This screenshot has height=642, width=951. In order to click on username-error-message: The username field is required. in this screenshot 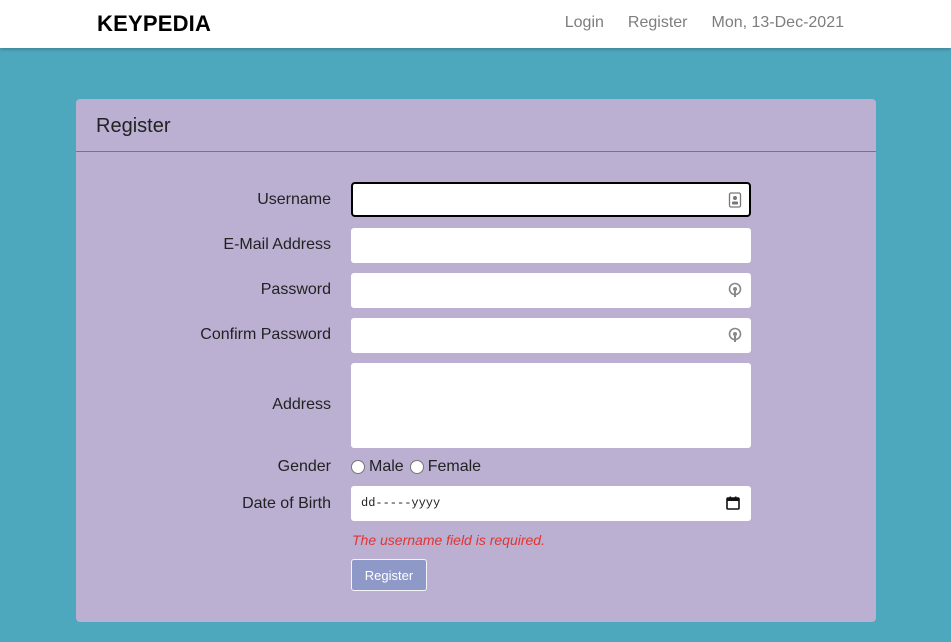, I will do `click(448, 540)`.